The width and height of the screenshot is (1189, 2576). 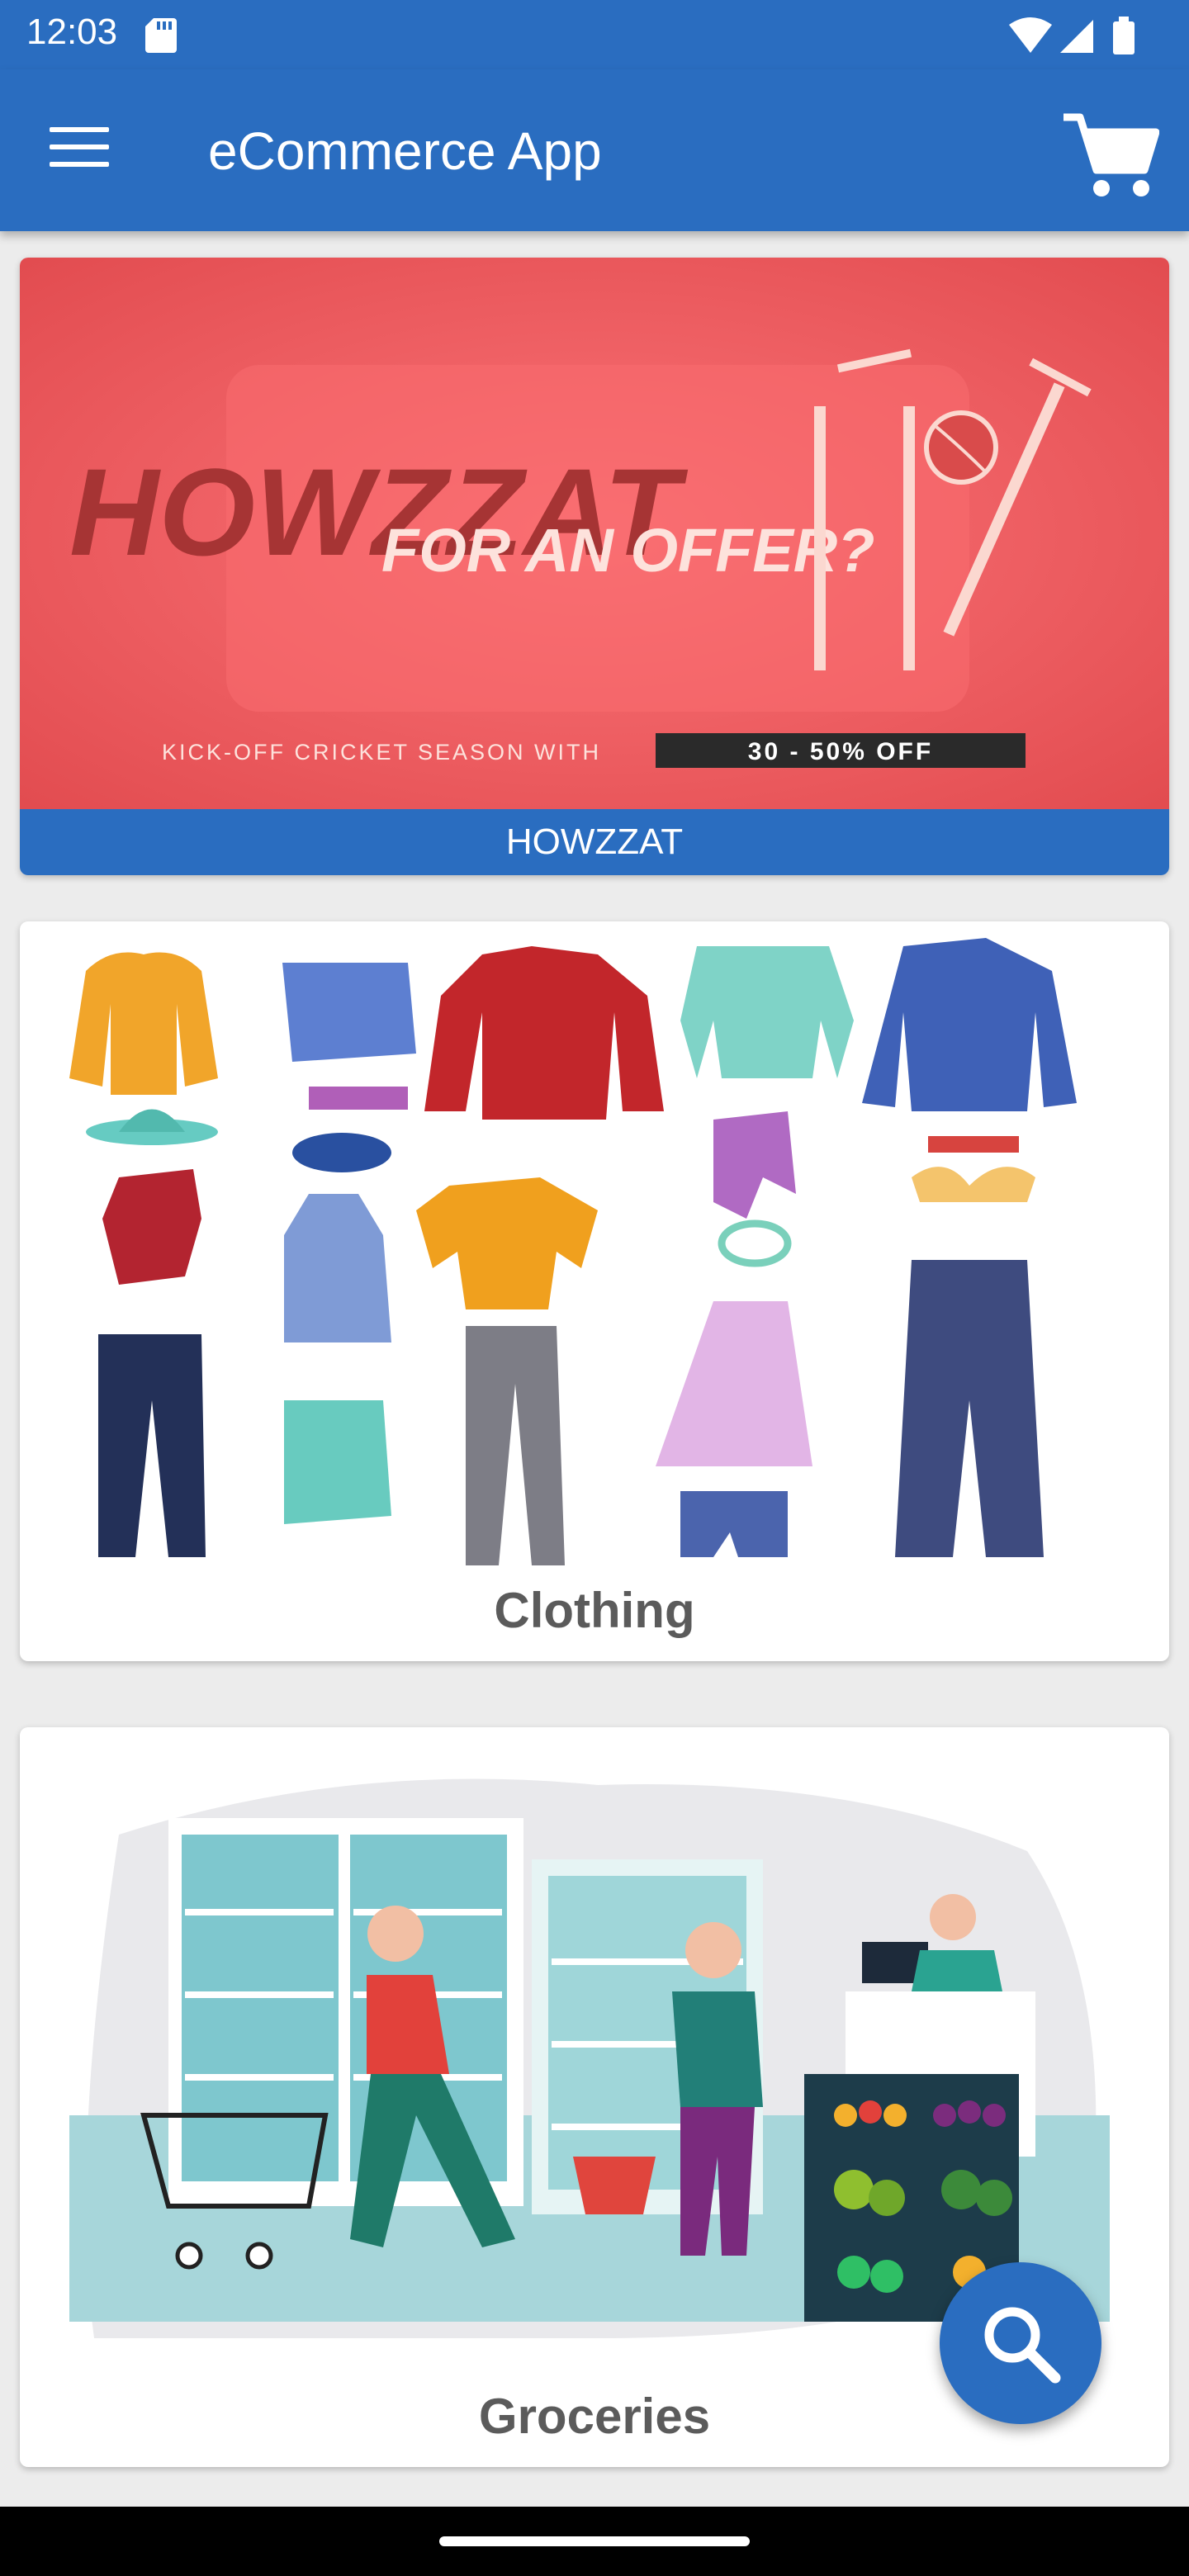 What do you see at coordinates (405, 151) in the screenshot?
I see `app-title: eCommerce App` at bounding box center [405, 151].